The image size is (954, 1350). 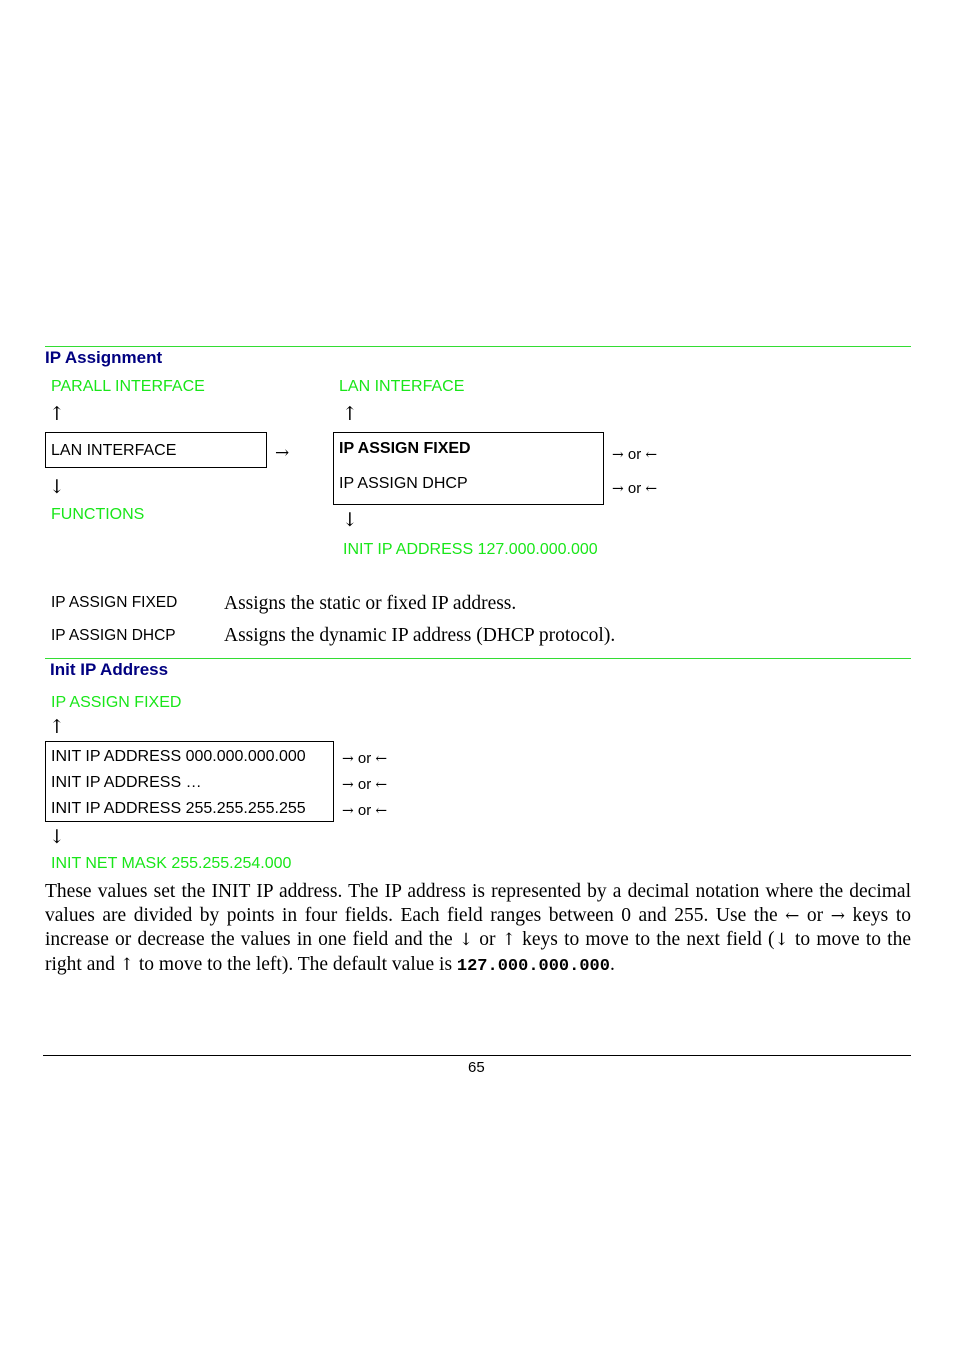 I want to click on section-divider, so click(x=478, y=658).